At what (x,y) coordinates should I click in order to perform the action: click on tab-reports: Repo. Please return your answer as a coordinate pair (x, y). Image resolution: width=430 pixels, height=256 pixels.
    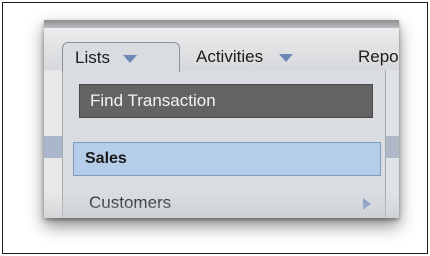
    Looking at the image, I should click on (378, 57).